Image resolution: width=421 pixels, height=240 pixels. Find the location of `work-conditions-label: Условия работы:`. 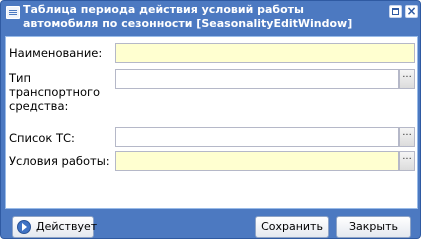

work-conditions-label: Условия работы: is located at coordinates (59, 161).